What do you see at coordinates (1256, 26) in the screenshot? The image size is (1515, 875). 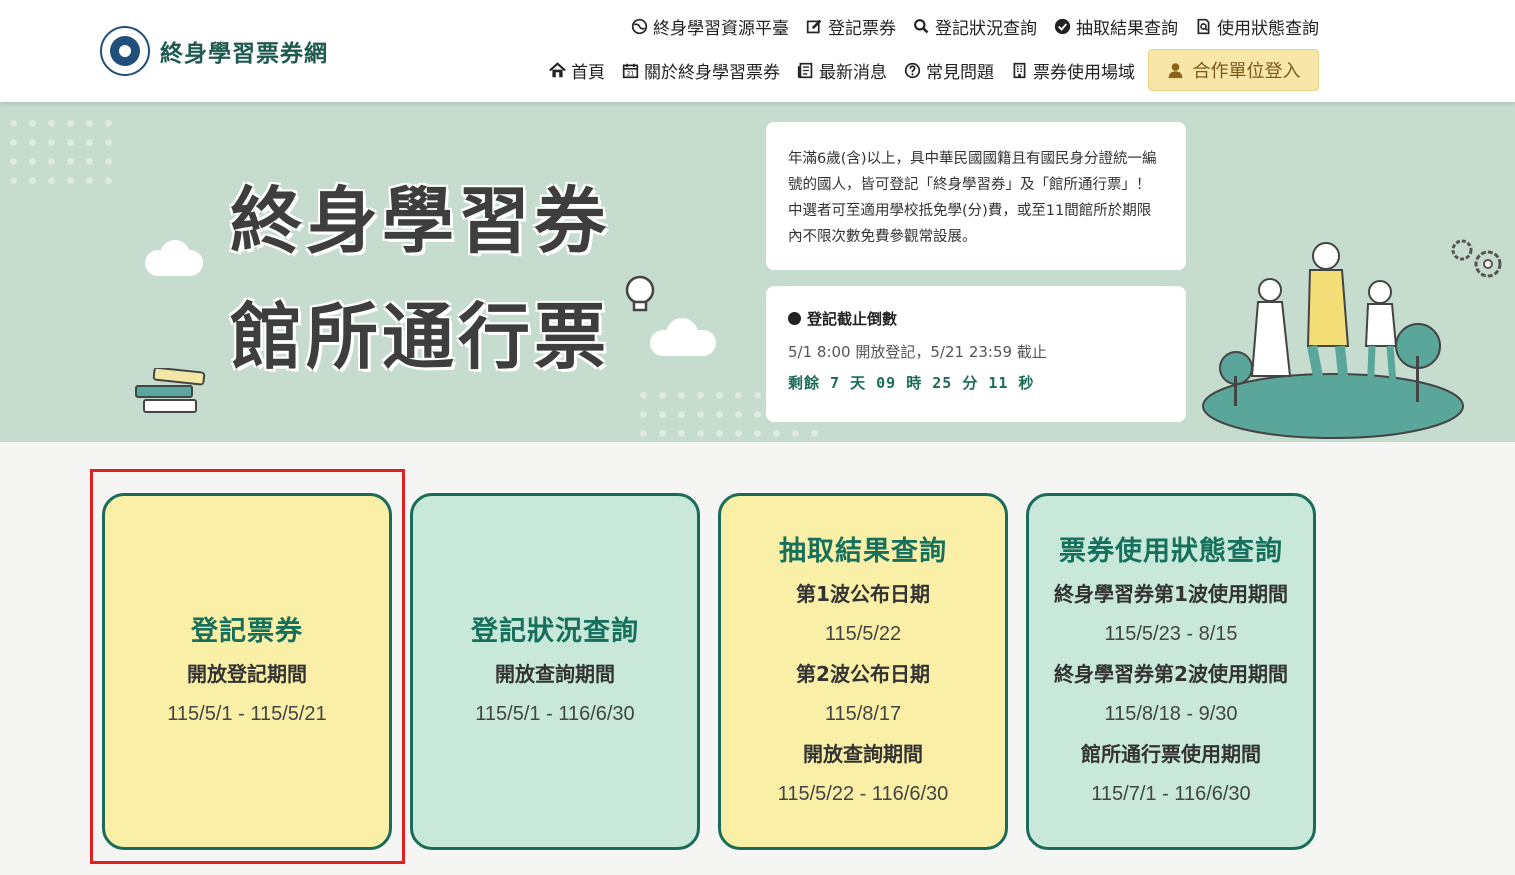 I see `nav-usage-status: 使用狀態查詢` at bounding box center [1256, 26].